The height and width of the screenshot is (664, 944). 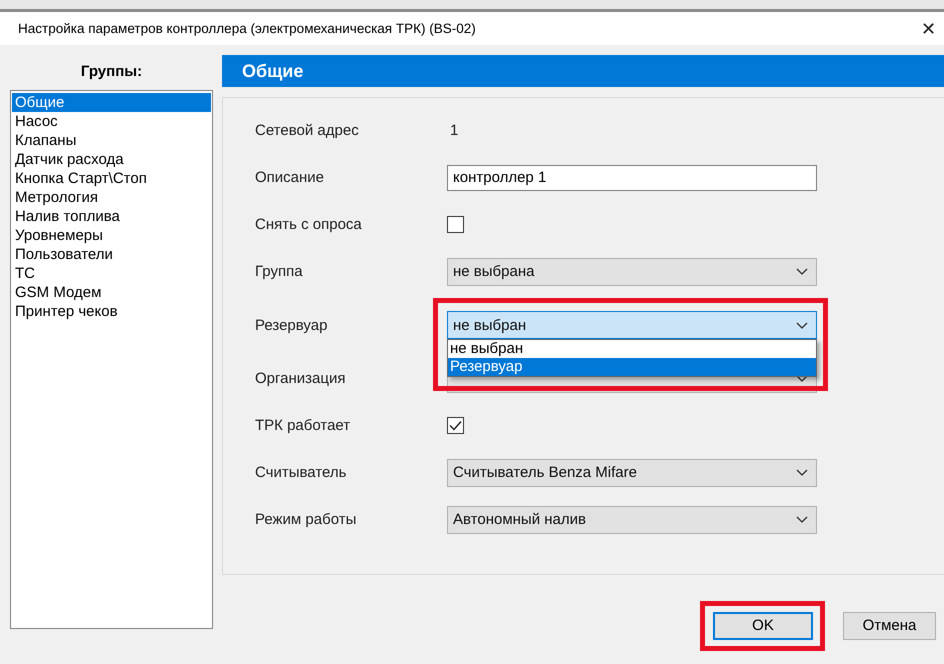 I want to click on section-header: Общие, so click(x=583, y=71).